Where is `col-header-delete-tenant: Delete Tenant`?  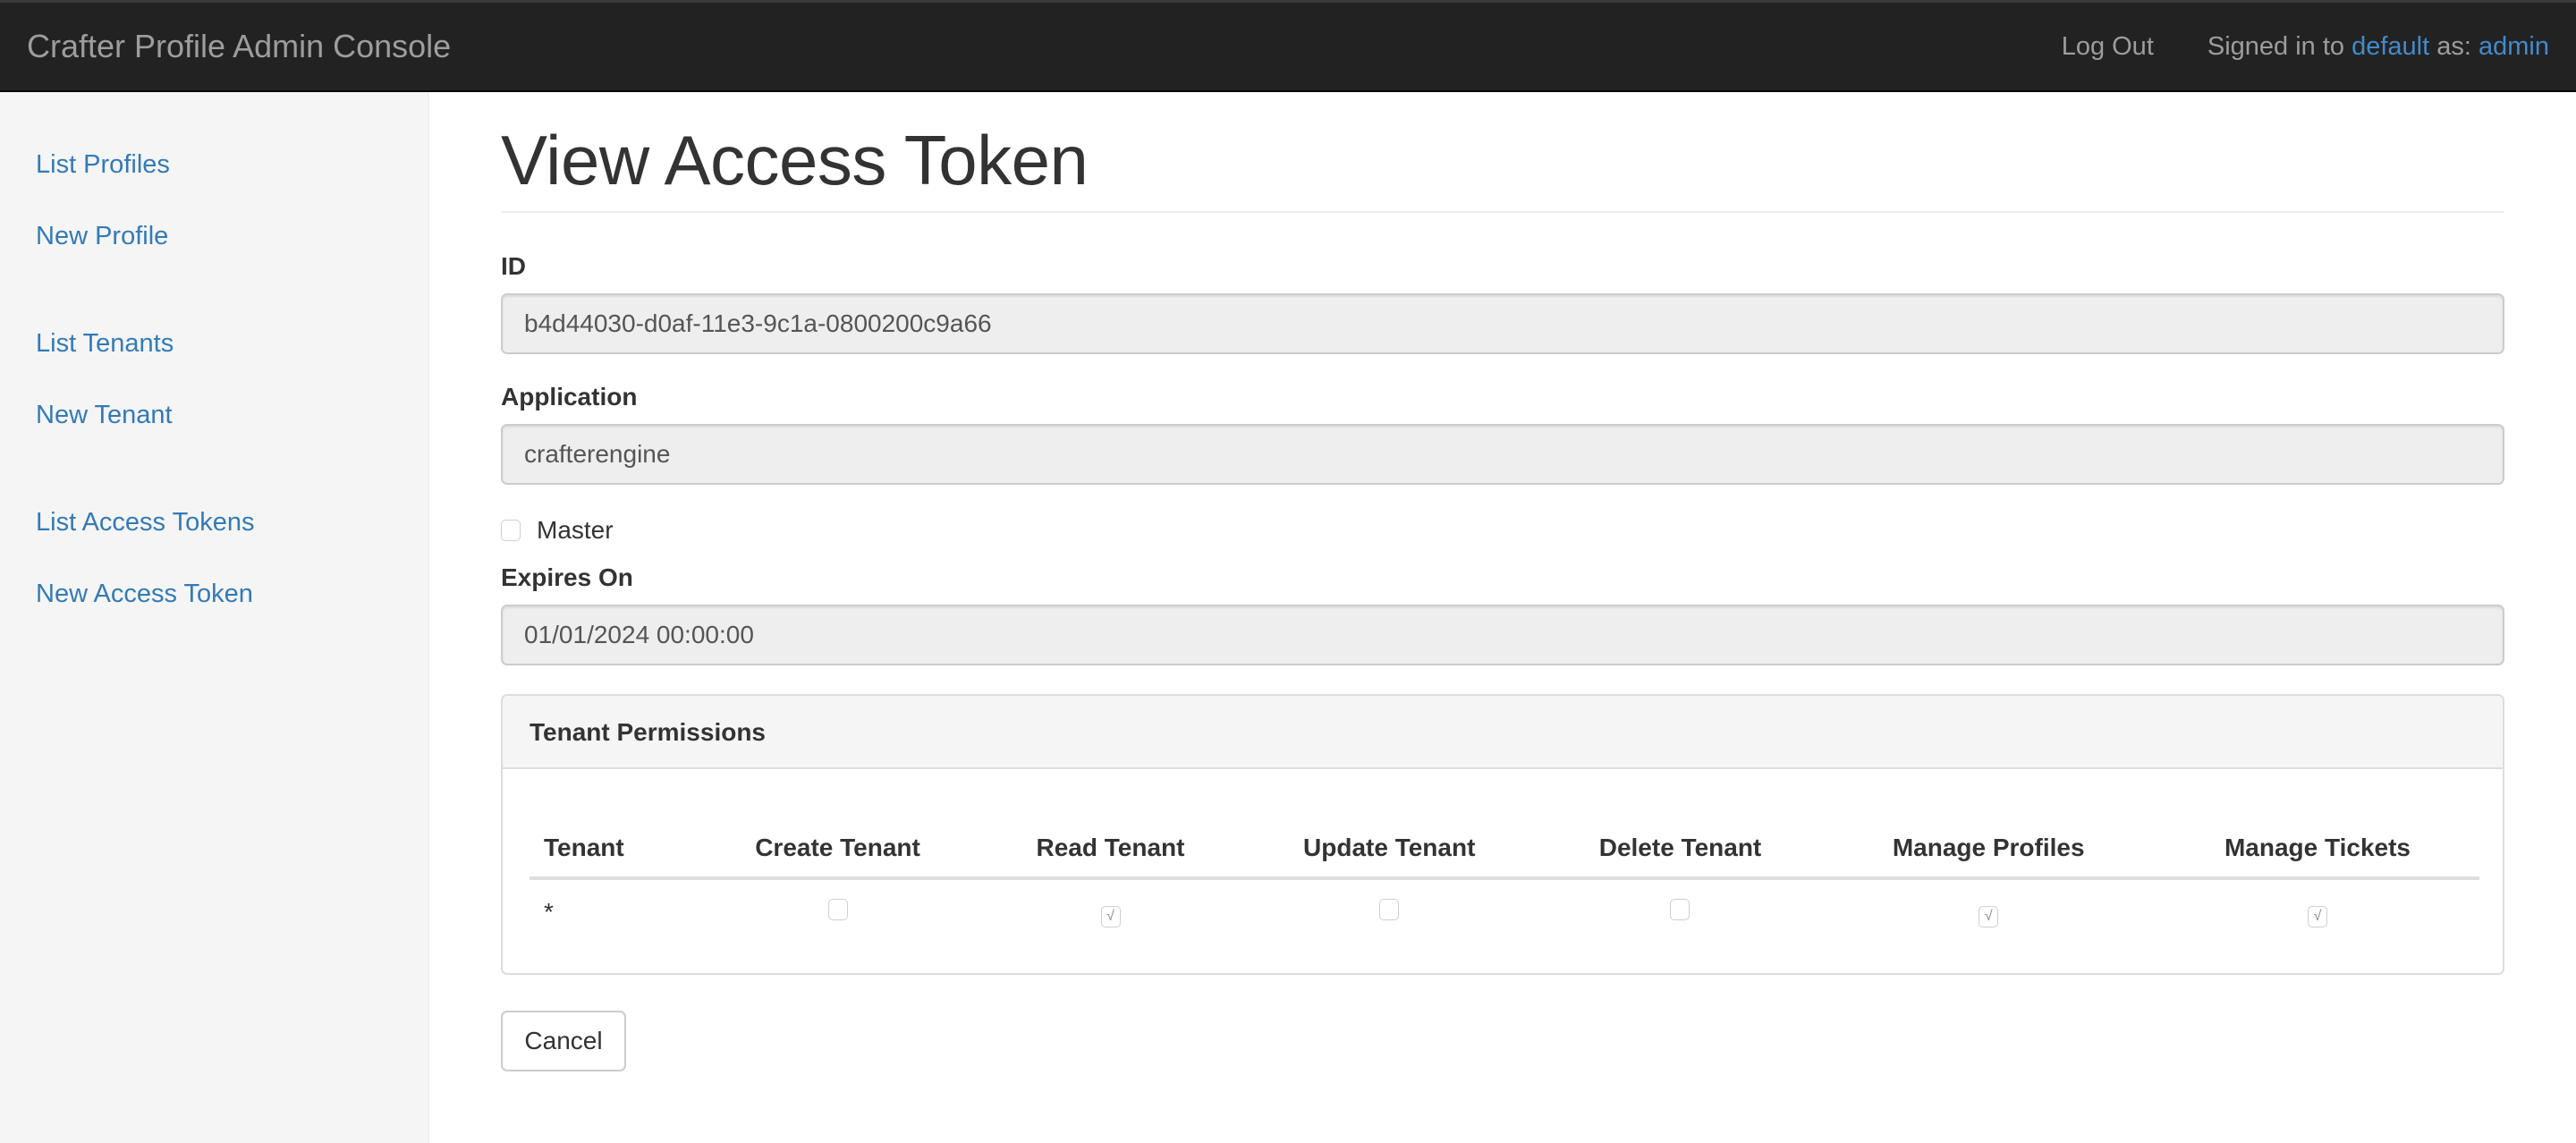 col-header-delete-tenant: Delete Tenant is located at coordinates (1680, 857).